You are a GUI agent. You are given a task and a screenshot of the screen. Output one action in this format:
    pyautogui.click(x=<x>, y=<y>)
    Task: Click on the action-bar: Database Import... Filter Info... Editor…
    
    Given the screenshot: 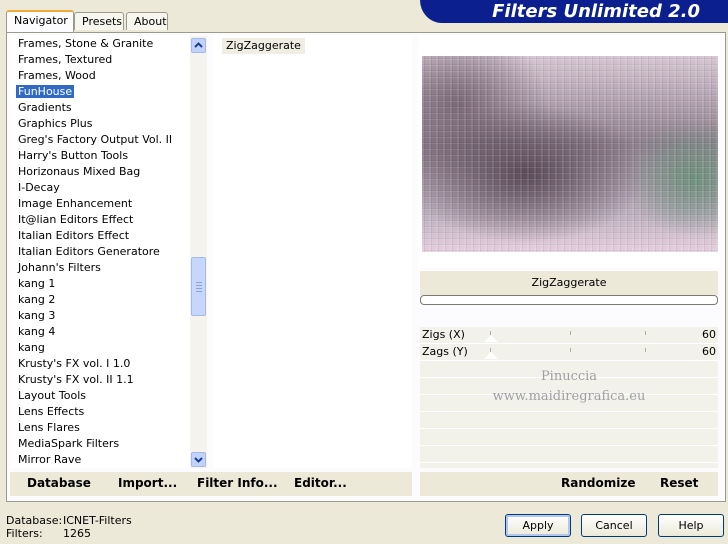 What is the action you would take?
    pyautogui.click(x=211, y=484)
    